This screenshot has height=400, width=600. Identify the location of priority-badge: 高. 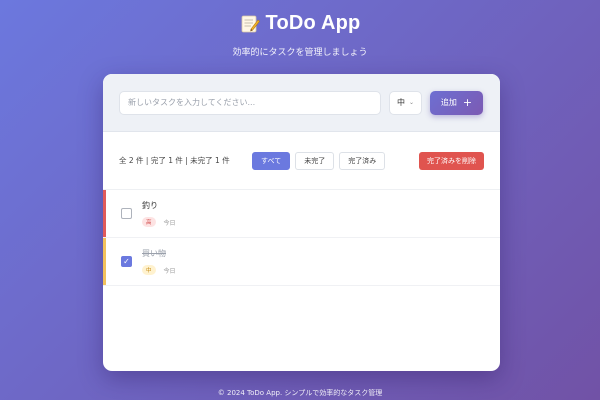
(149, 222).